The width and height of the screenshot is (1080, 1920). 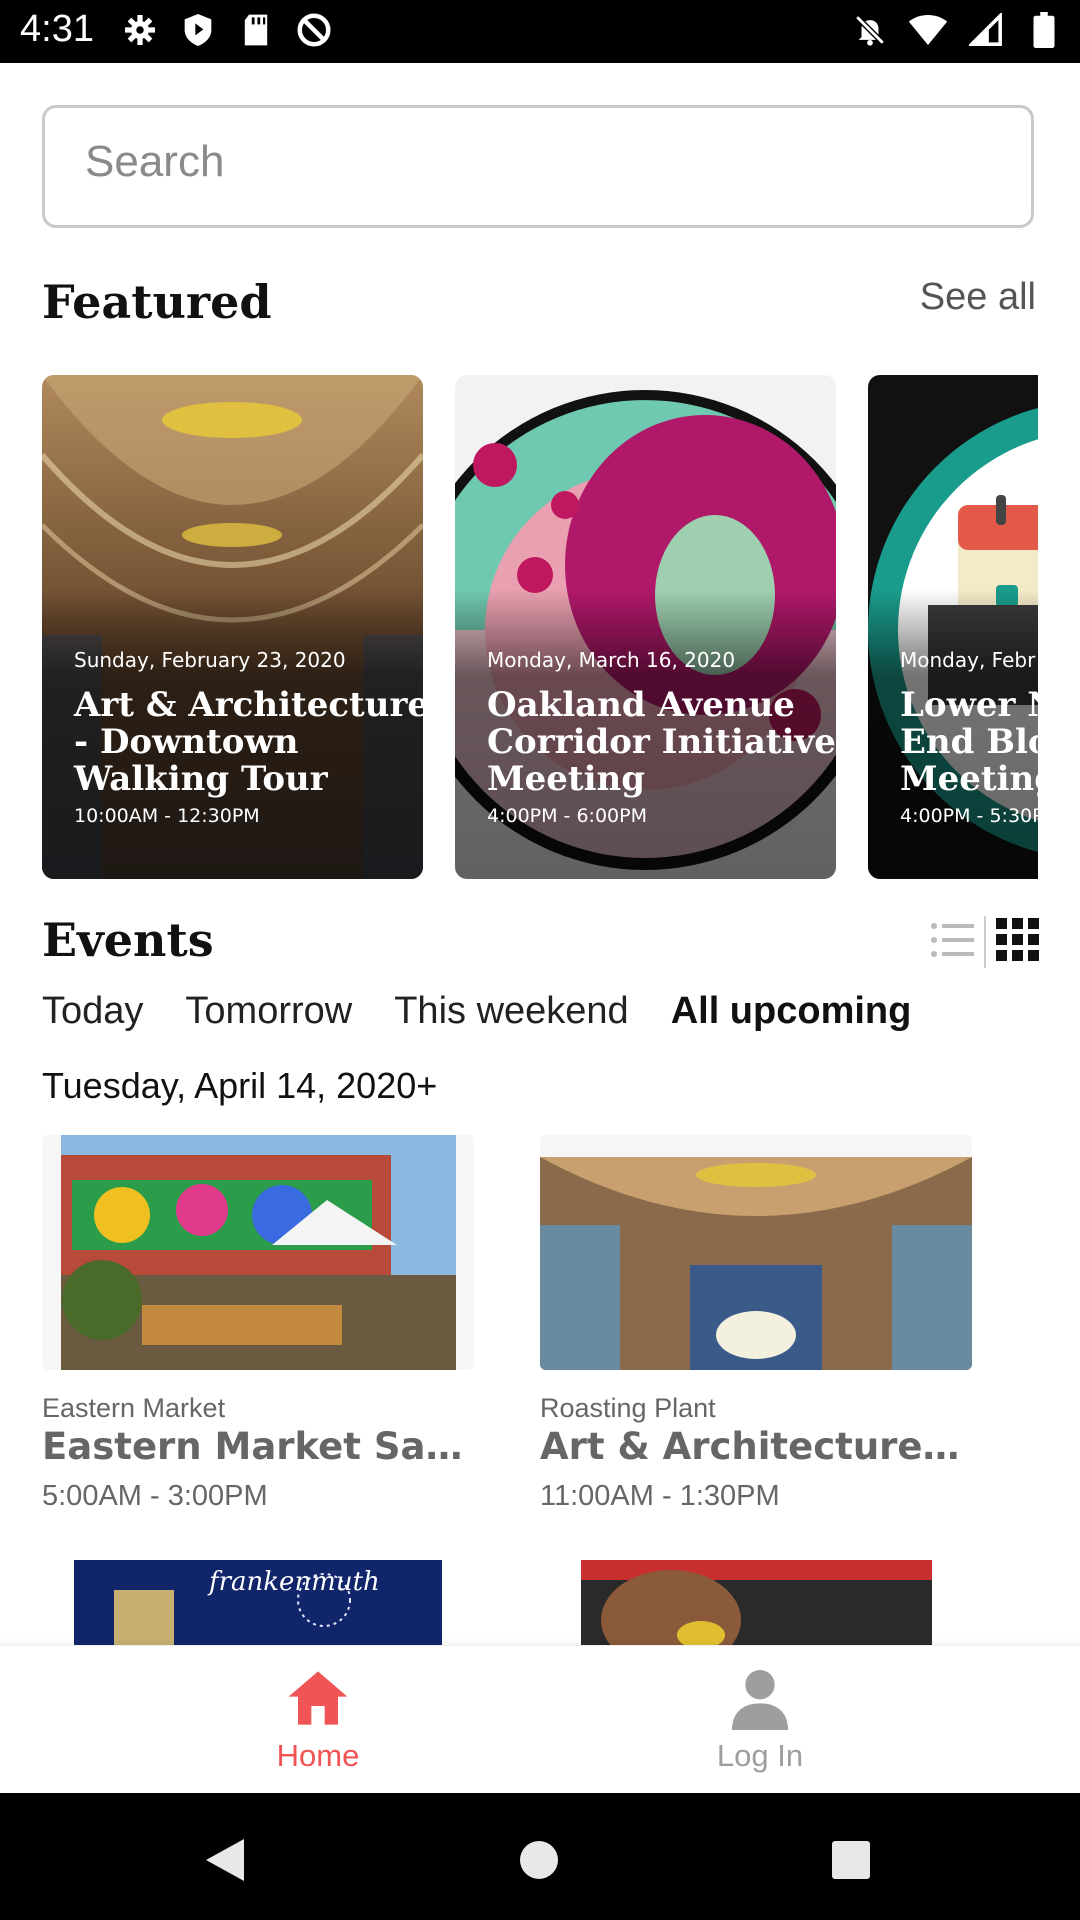 I want to click on view-toggle, so click(x=985, y=942).